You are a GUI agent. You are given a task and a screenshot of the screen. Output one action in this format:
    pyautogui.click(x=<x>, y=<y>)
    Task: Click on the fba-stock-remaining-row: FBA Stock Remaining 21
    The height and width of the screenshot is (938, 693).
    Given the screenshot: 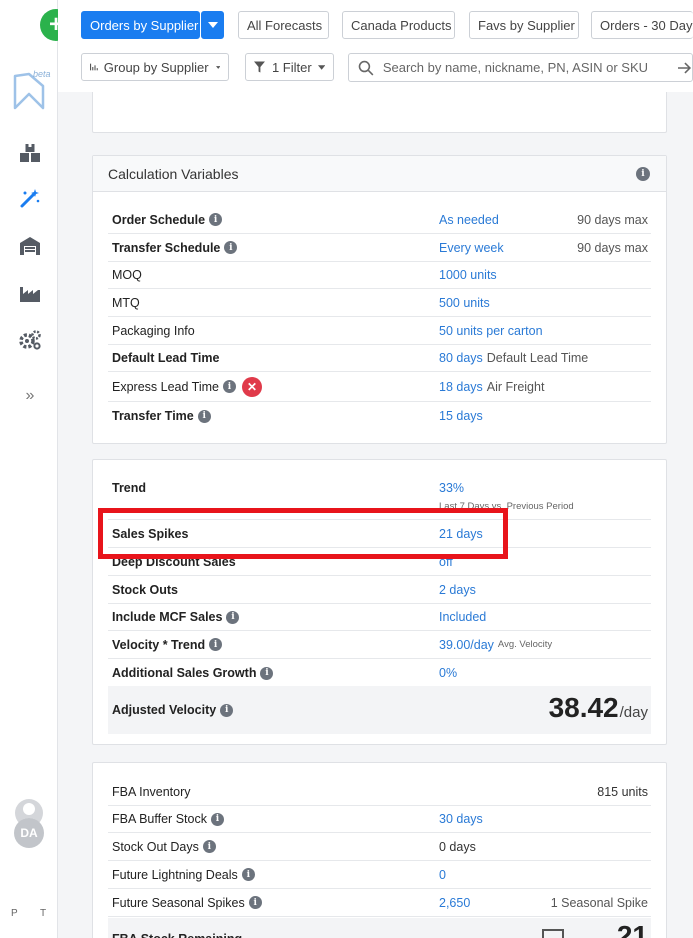 What is the action you would take?
    pyautogui.click(x=379, y=928)
    